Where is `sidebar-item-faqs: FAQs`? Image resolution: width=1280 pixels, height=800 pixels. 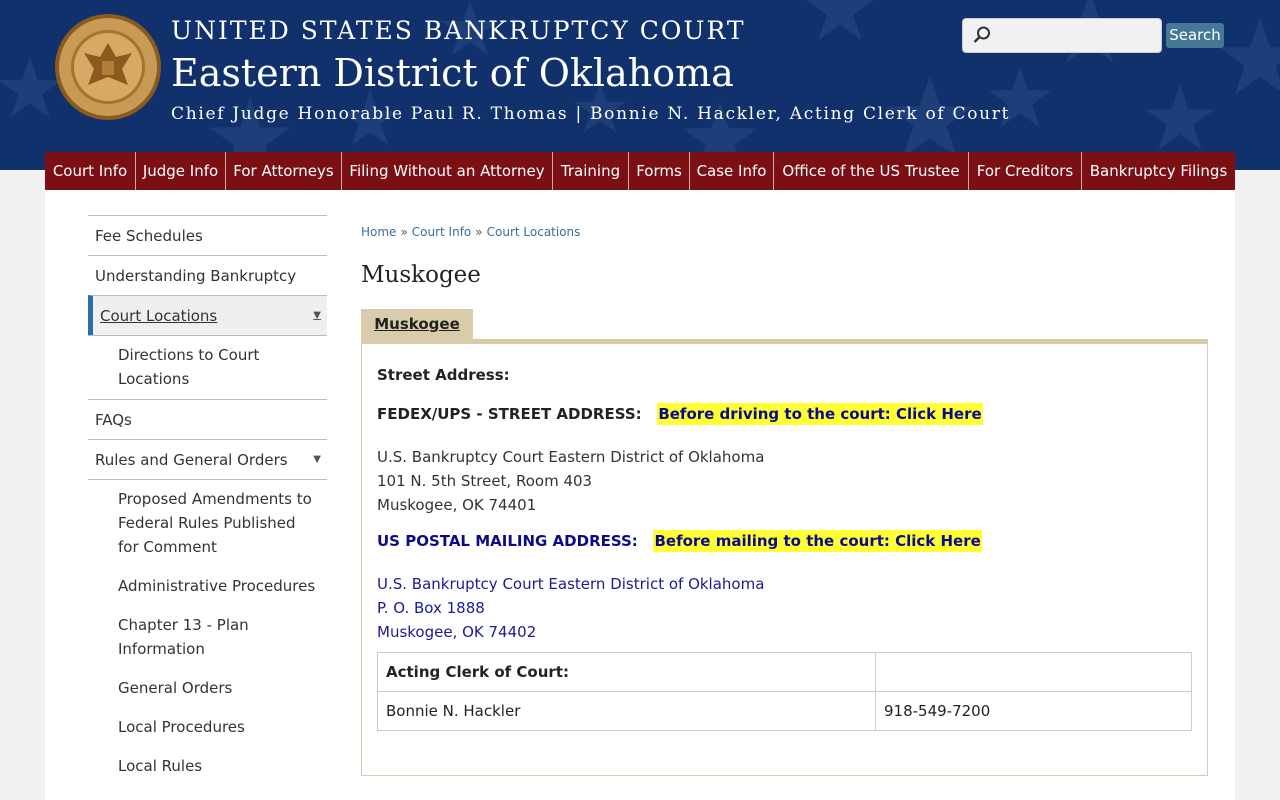 sidebar-item-faqs: FAQs is located at coordinates (207, 419).